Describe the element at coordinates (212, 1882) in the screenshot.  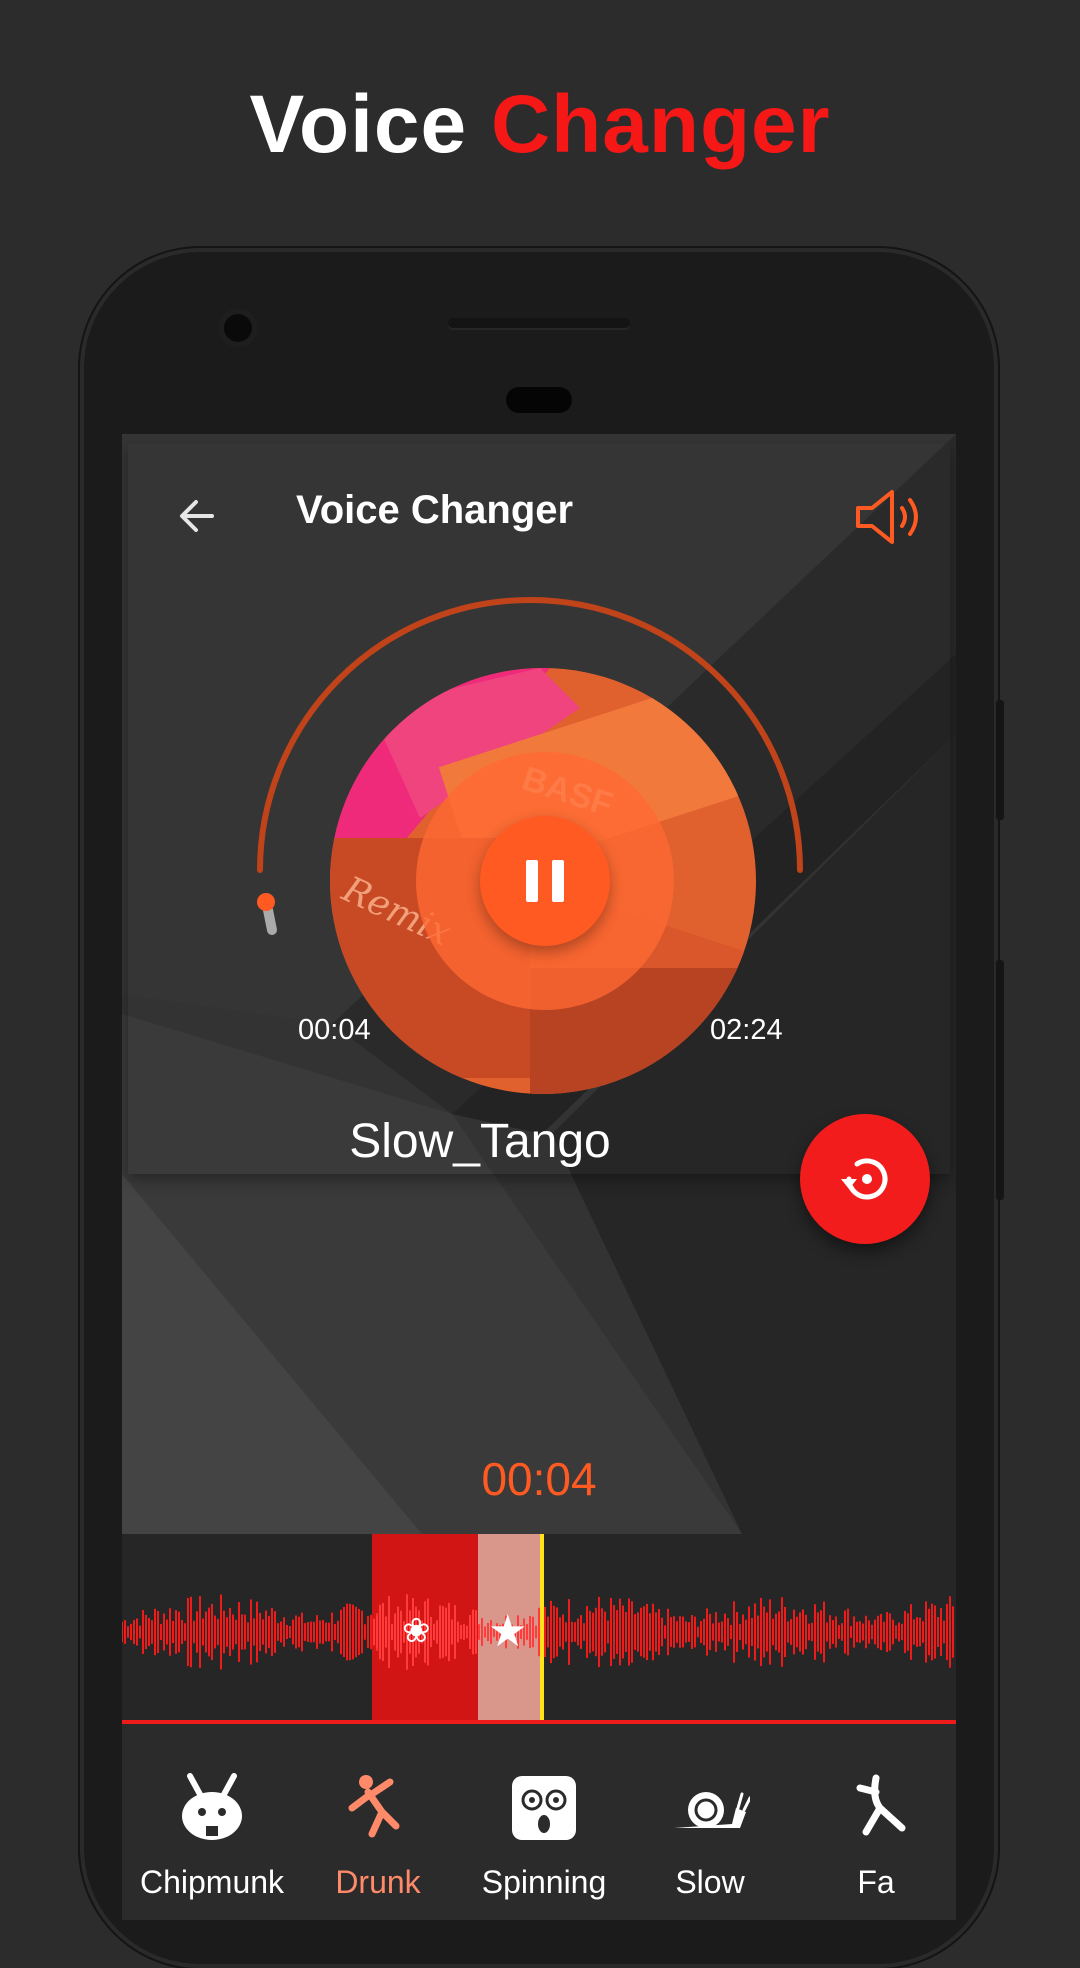
I see `effect-label: Chipmunk` at that location.